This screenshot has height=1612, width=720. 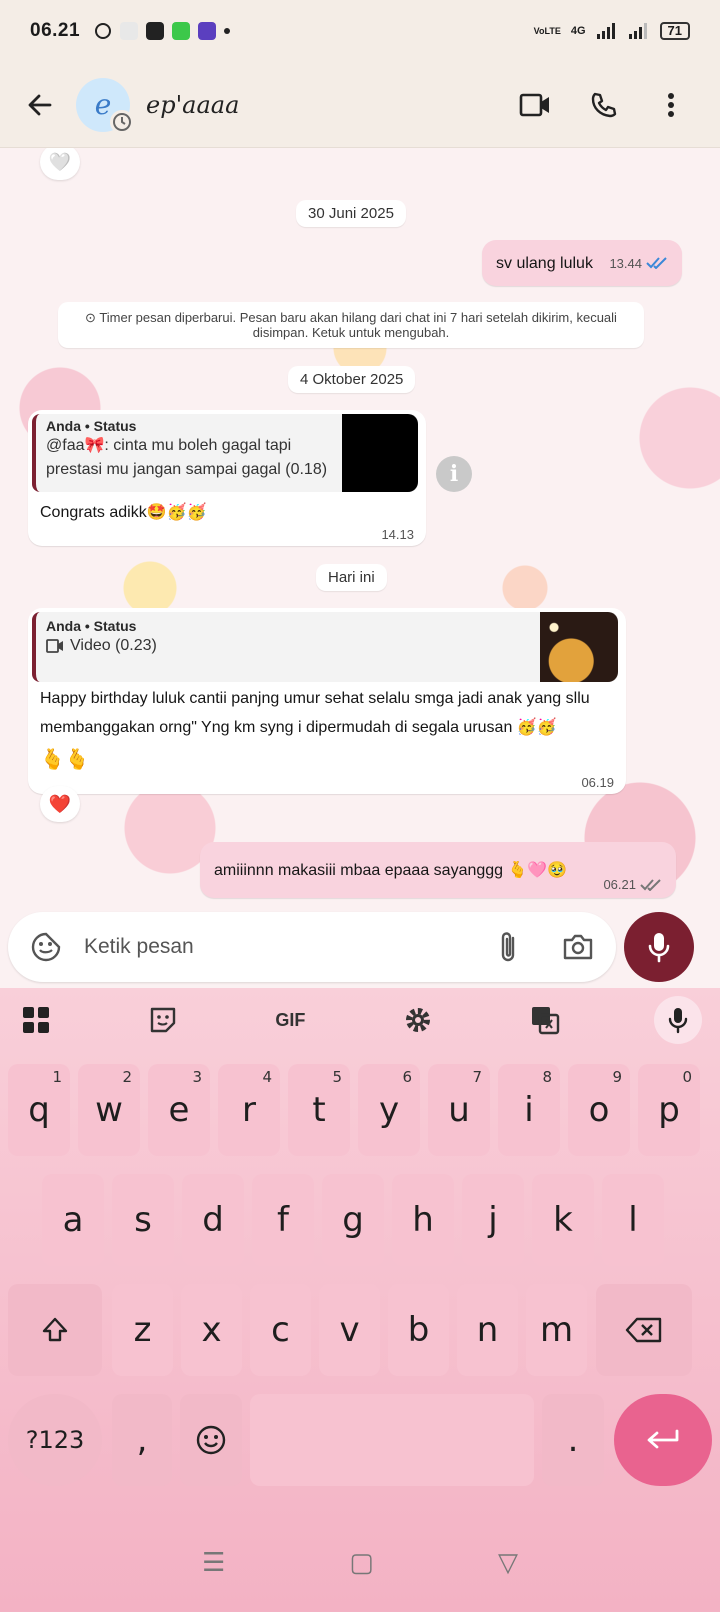 I want to click on voice-call-button, so click(x=603, y=105).